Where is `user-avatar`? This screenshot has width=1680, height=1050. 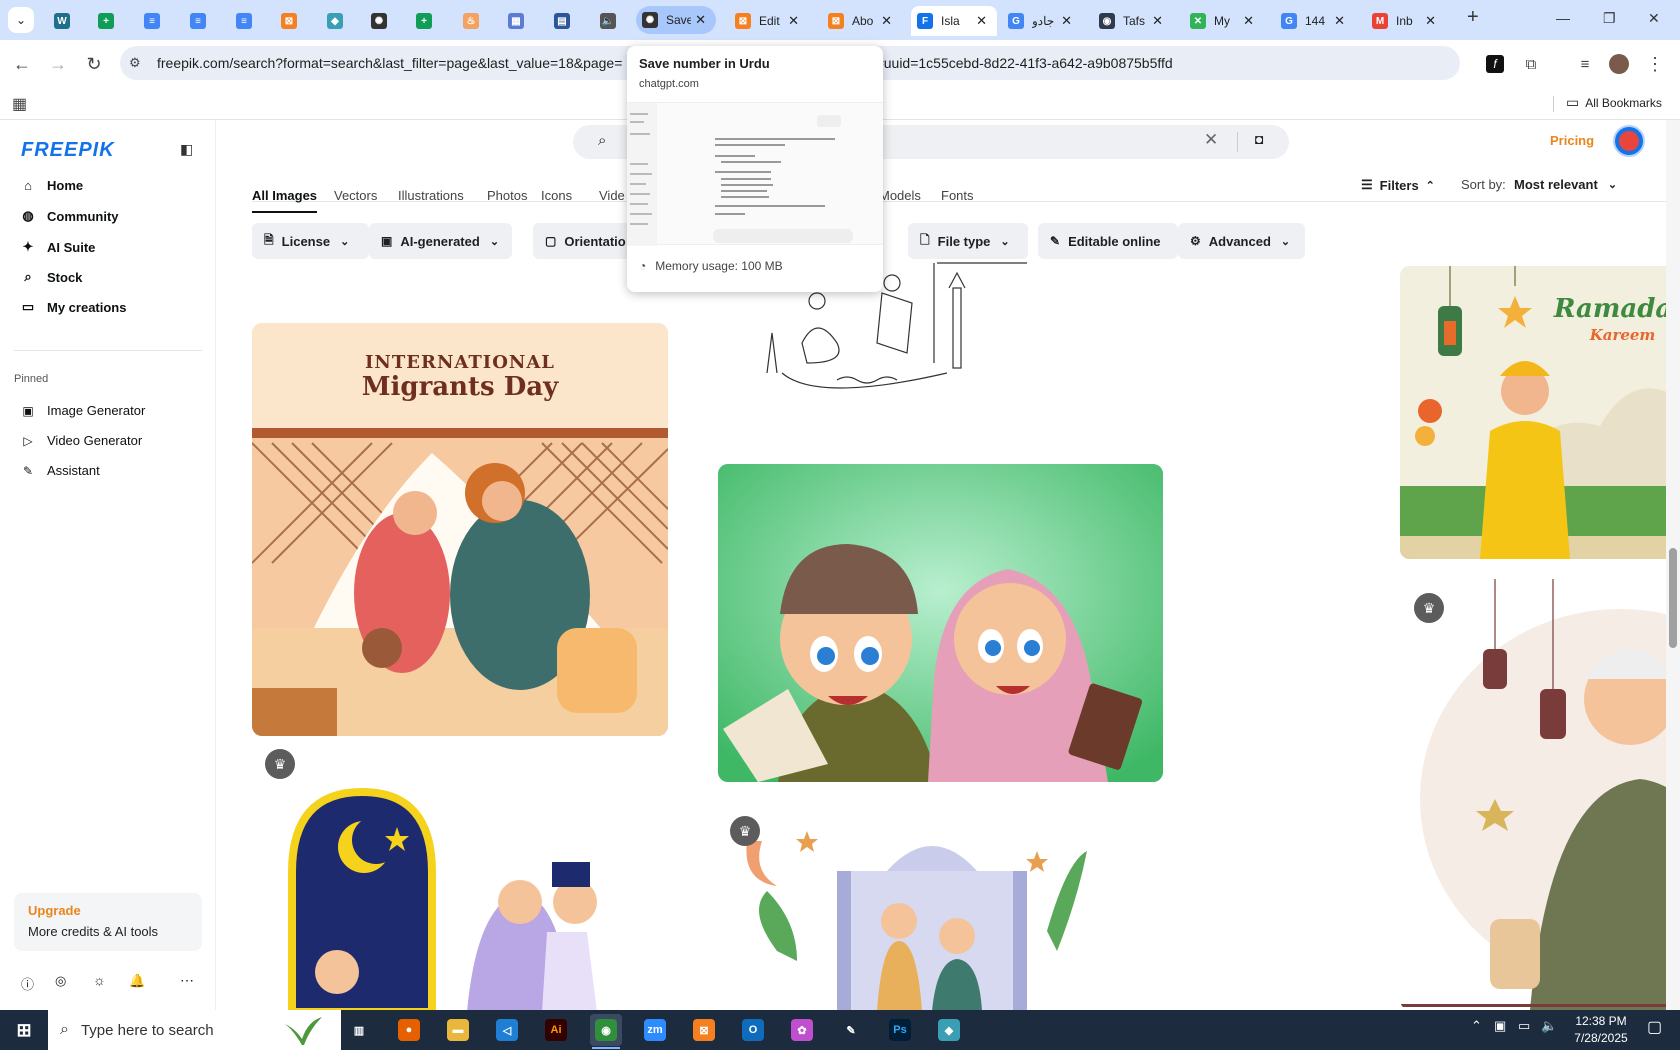
user-avatar is located at coordinates (1629, 141).